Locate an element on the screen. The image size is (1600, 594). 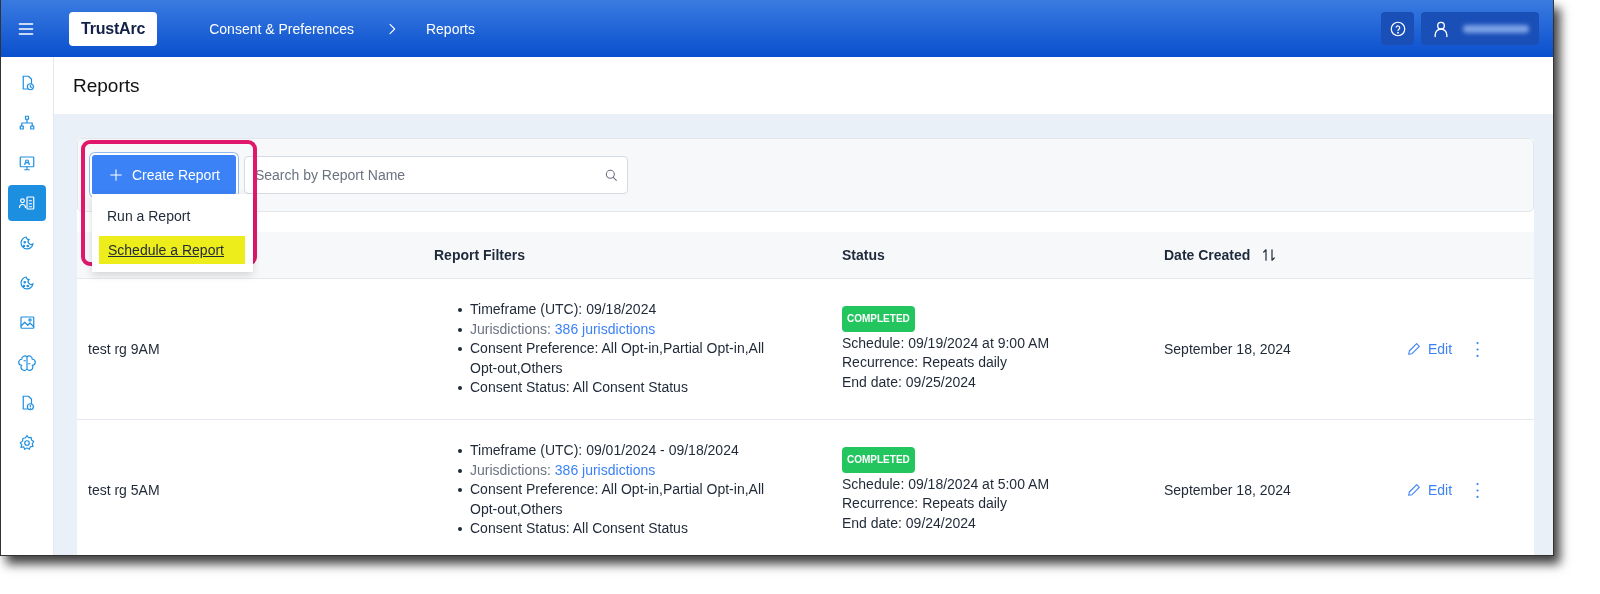
image-icon is located at coordinates (27, 323).